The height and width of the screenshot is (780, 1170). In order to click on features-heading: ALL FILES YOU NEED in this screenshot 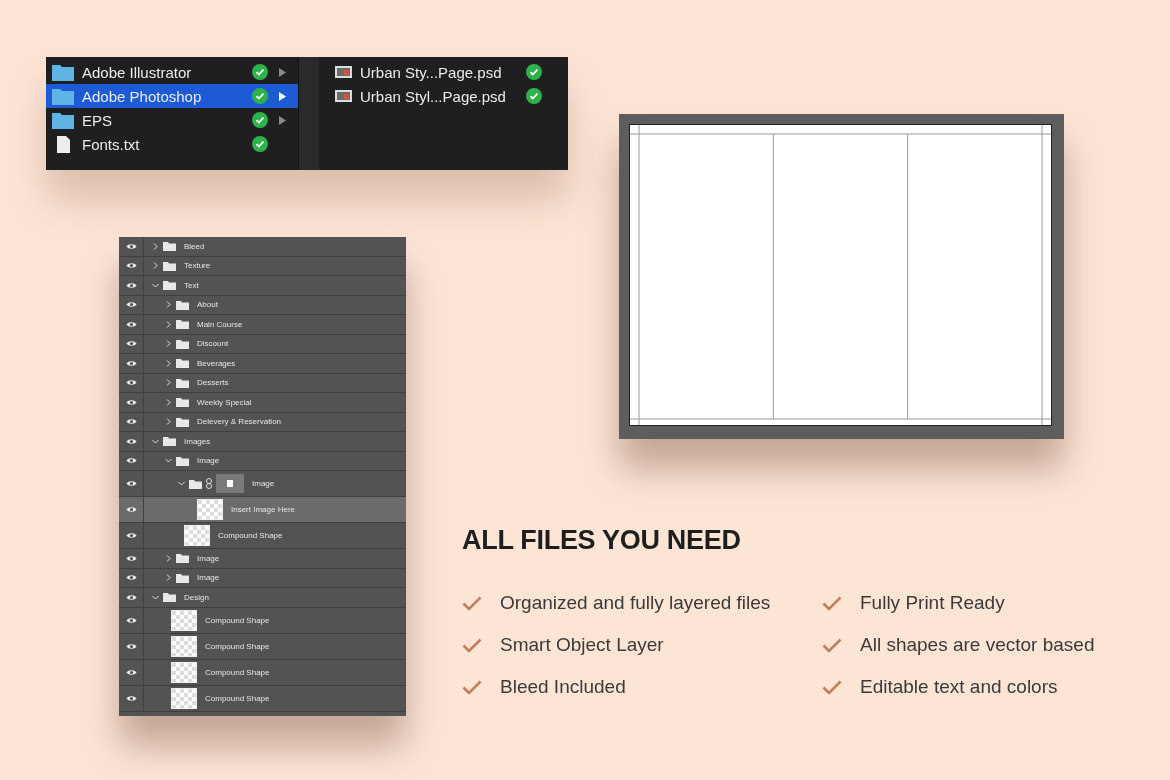, I will do `click(602, 540)`.